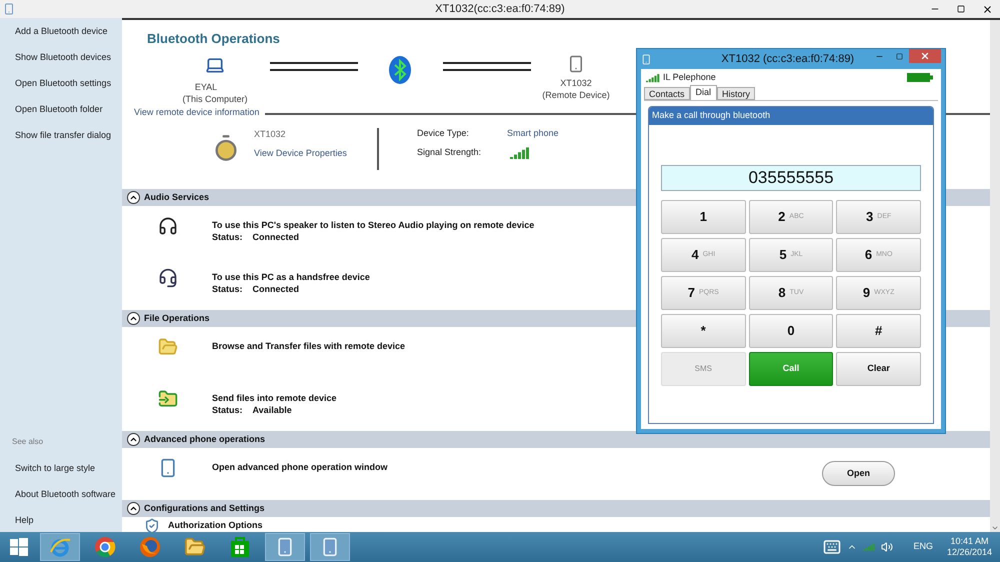  Describe the element at coordinates (168, 278) in the screenshot. I see `headset-icon` at that location.